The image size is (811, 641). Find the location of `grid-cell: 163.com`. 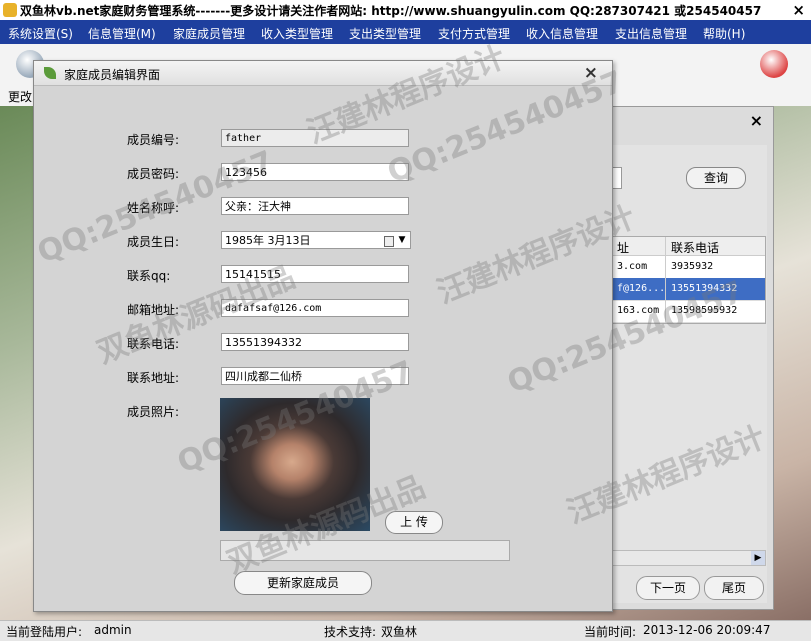

grid-cell: 163.com is located at coordinates (638, 310).